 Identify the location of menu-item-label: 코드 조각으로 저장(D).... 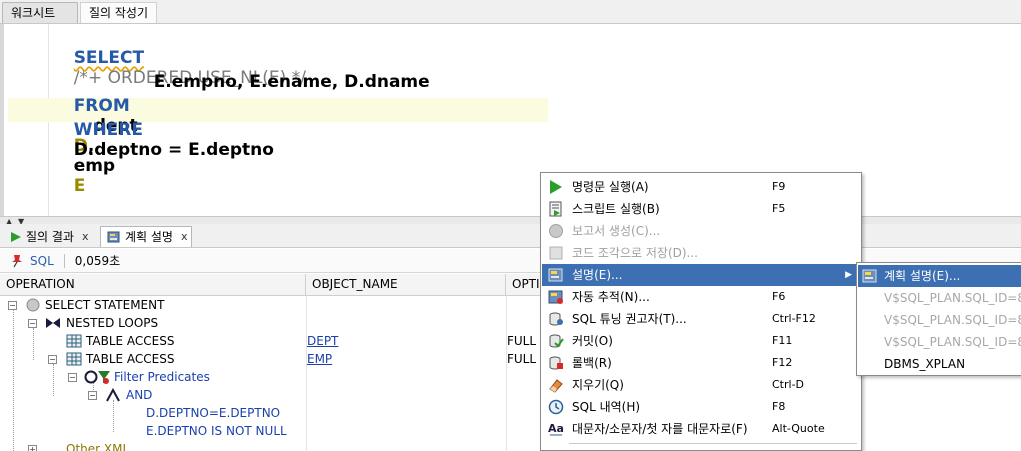
(635, 253).